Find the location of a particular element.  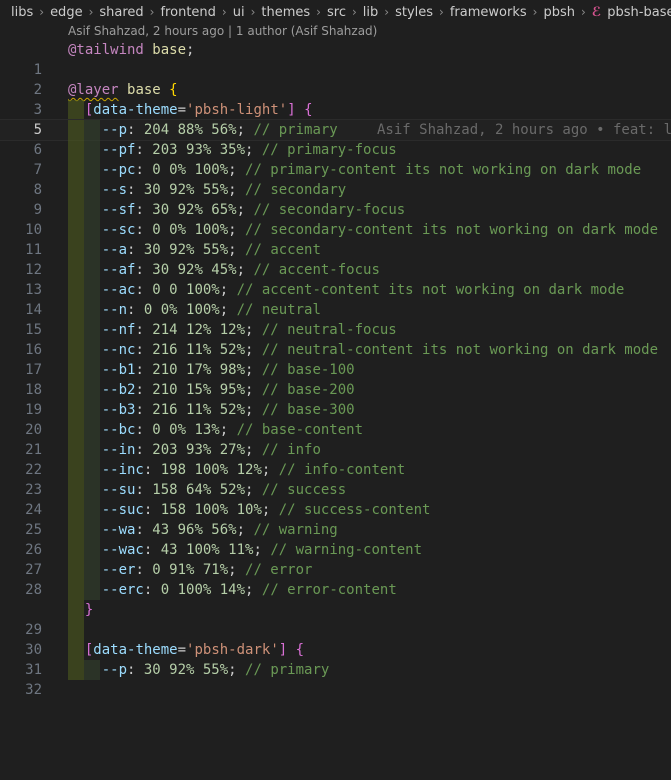

code-line: 17 --b1: 210 17% 98%; // base-100 is located at coordinates (335, 370).